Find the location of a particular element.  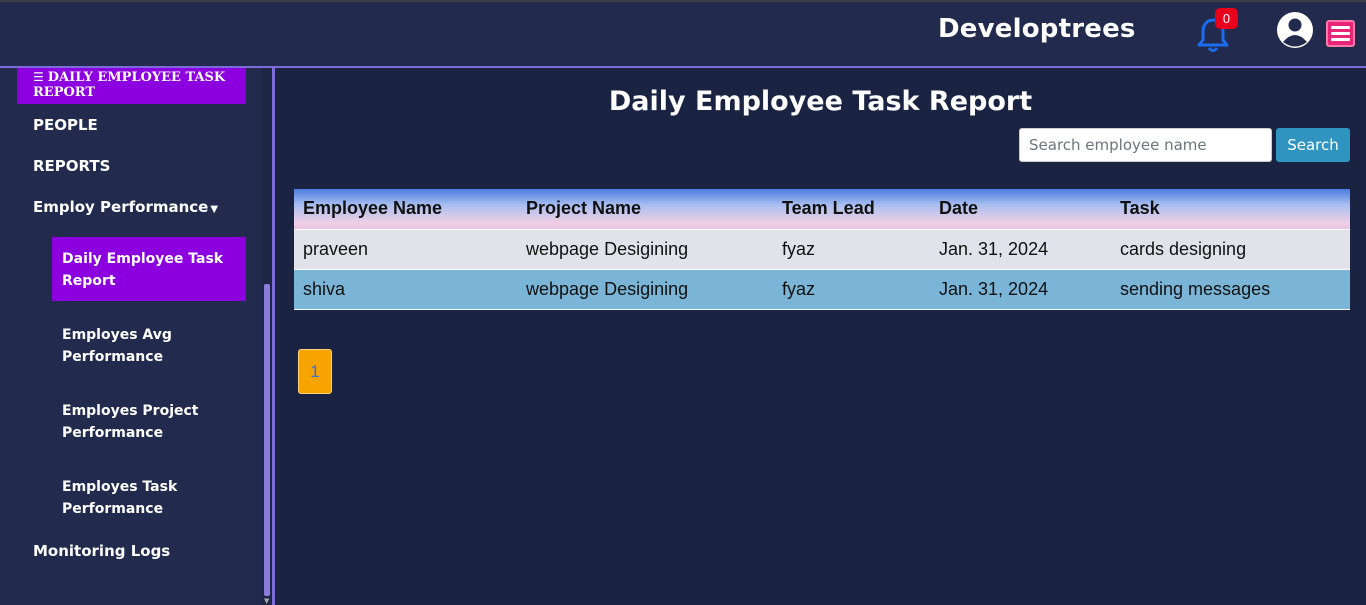

sidebar-subitem-daily-task-report: Daily Employee Task Report is located at coordinates (149, 269).